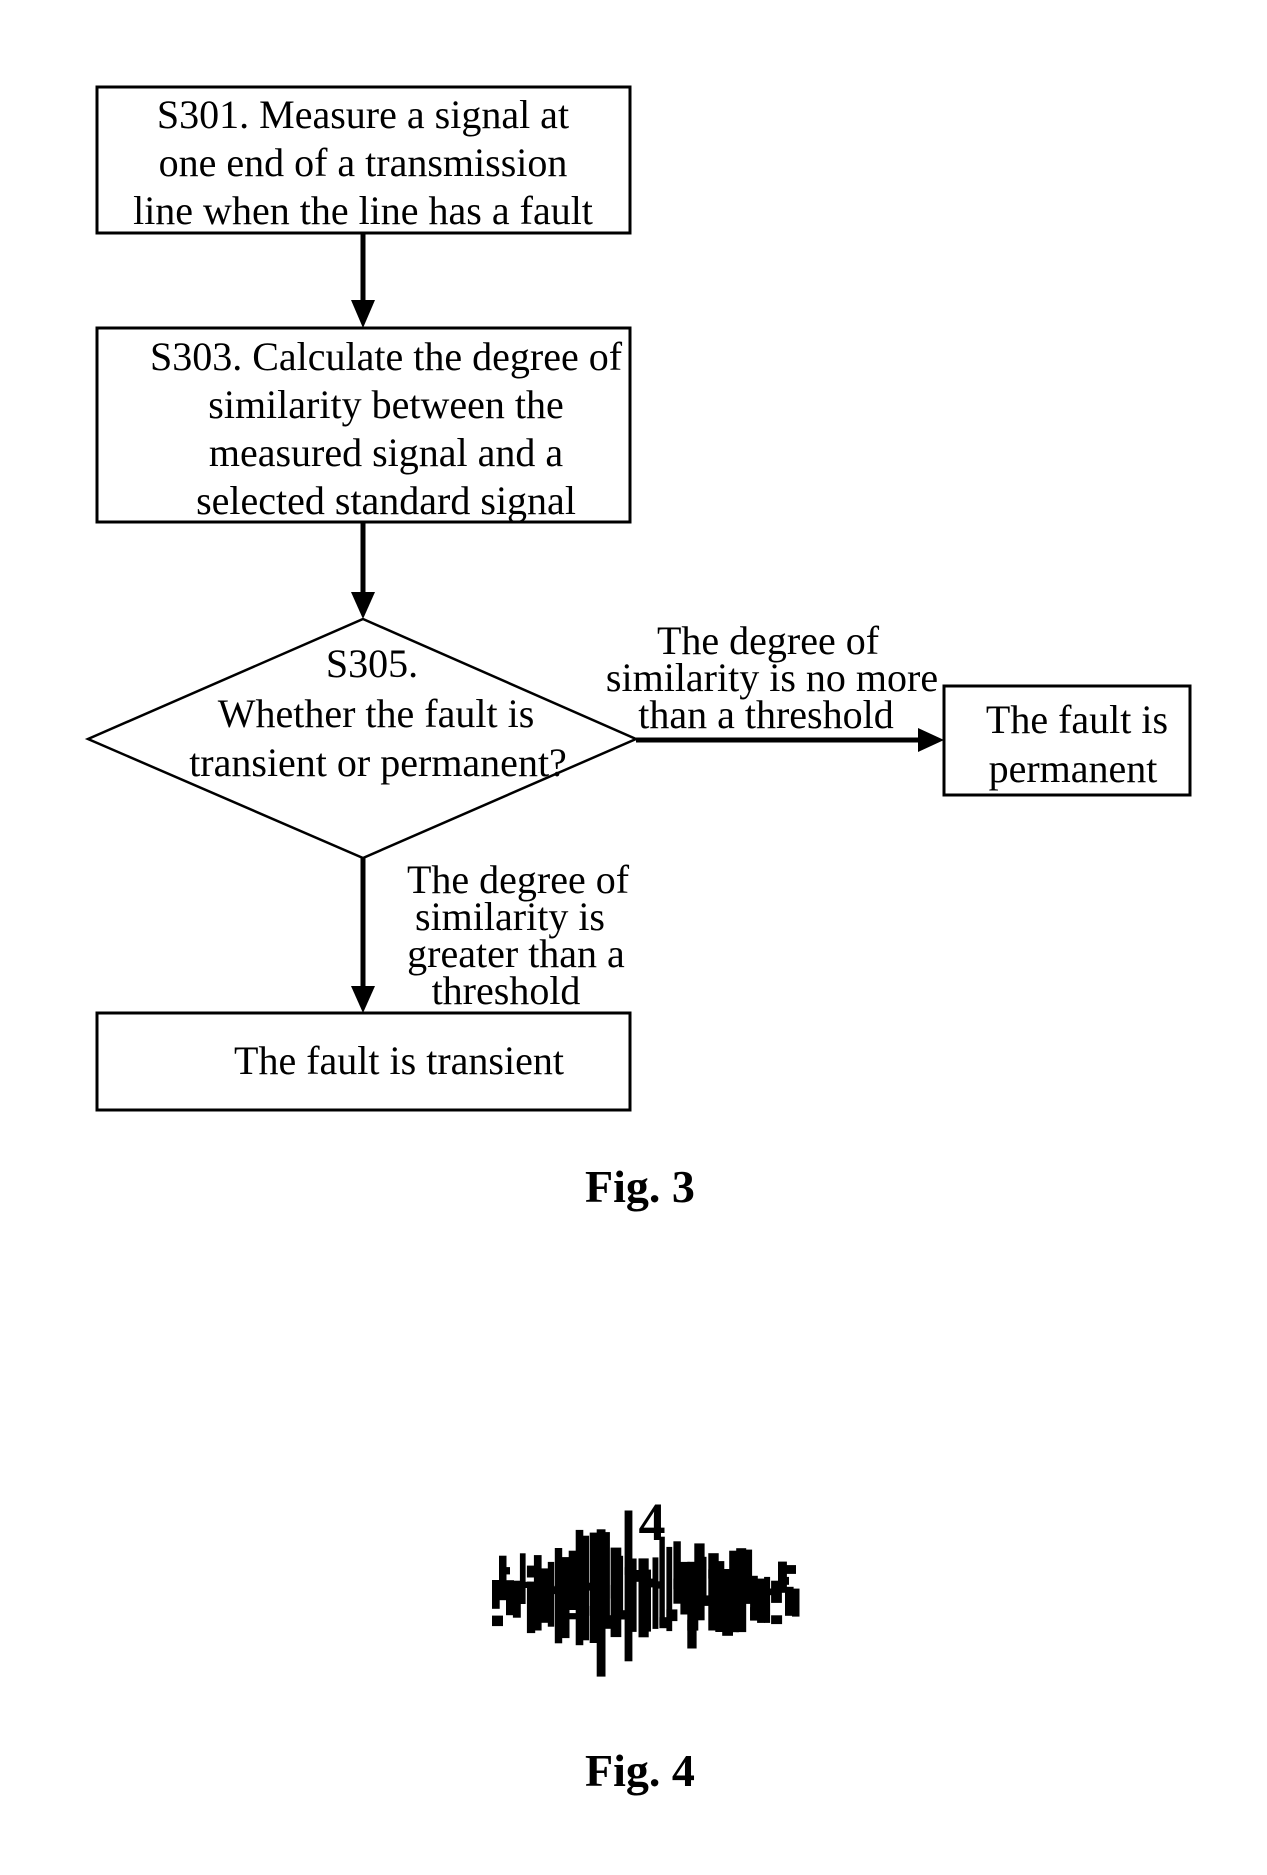 The image size is (1267, 1875). Describe the element at coordinates (386, 500) in the screenshot. I see `node-s303-line-4: selected standard signal` at that location.